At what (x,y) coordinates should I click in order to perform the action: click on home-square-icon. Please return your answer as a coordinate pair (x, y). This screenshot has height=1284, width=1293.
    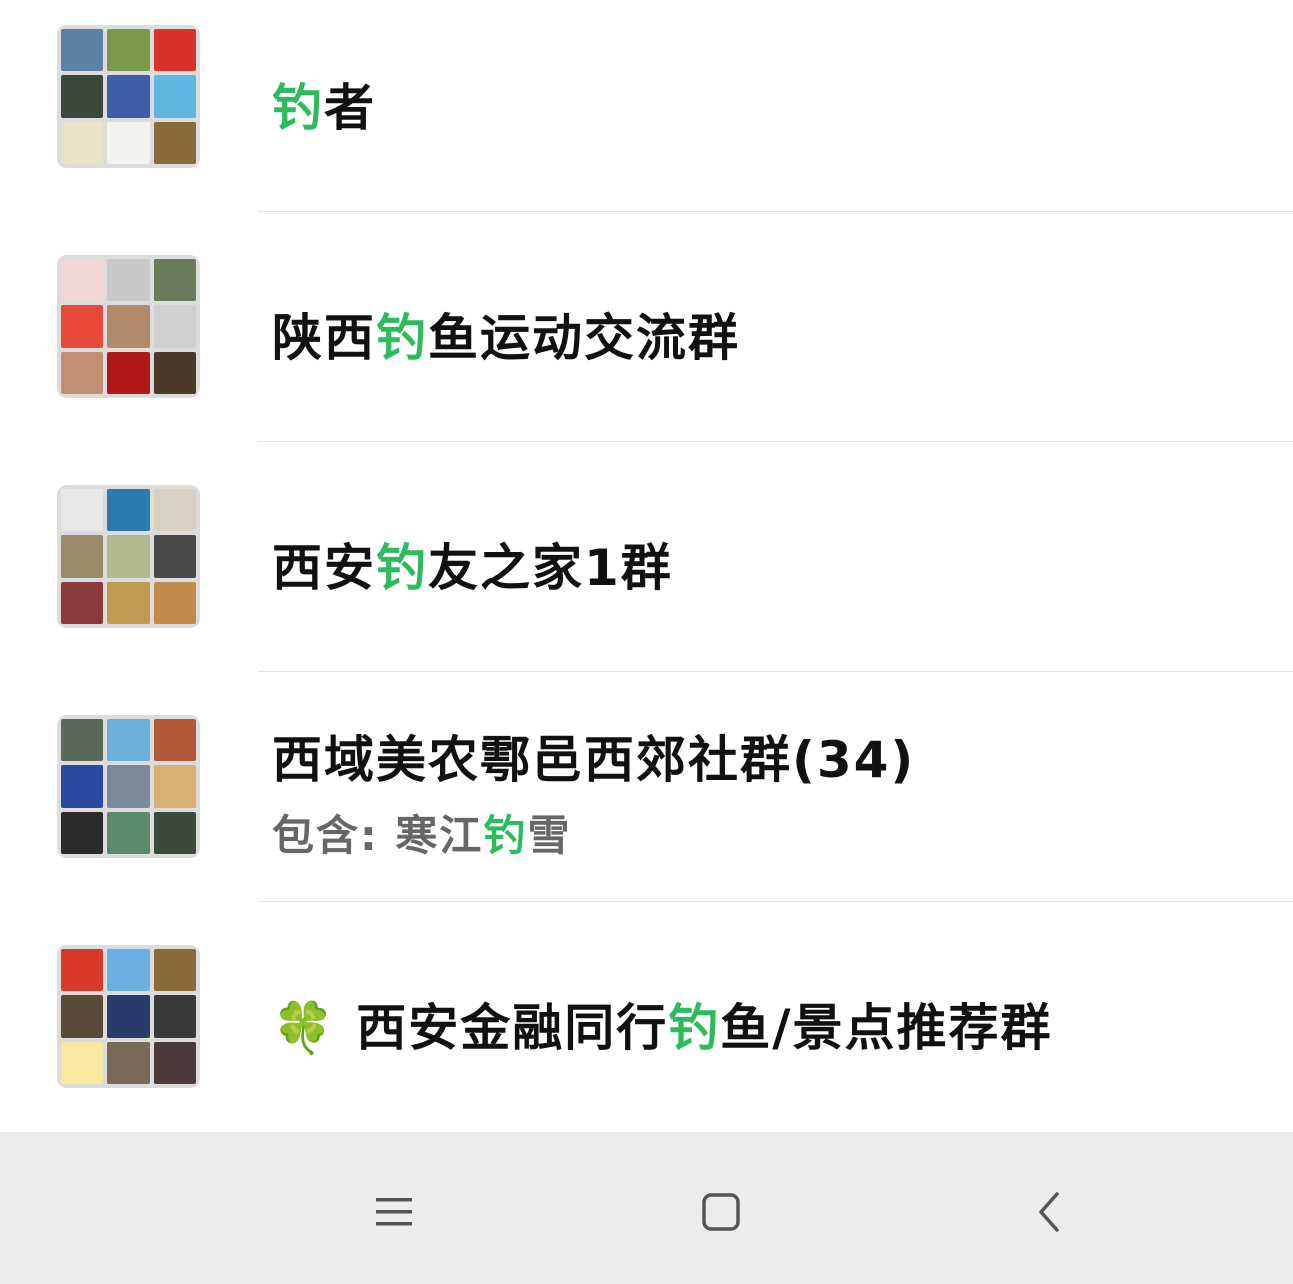
    Looking at the image, I should click on (721, 1212).